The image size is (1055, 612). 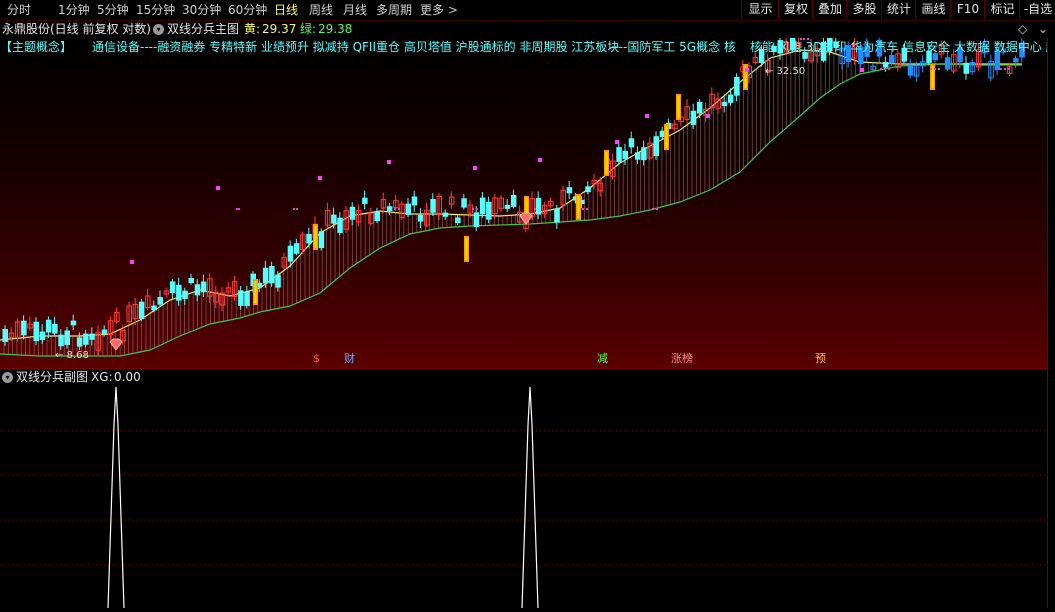 What do you see at coordinates (864, 9) in the screenshot?
I see `tool-multistock-button: 多股` at bounding box center [864, 9].